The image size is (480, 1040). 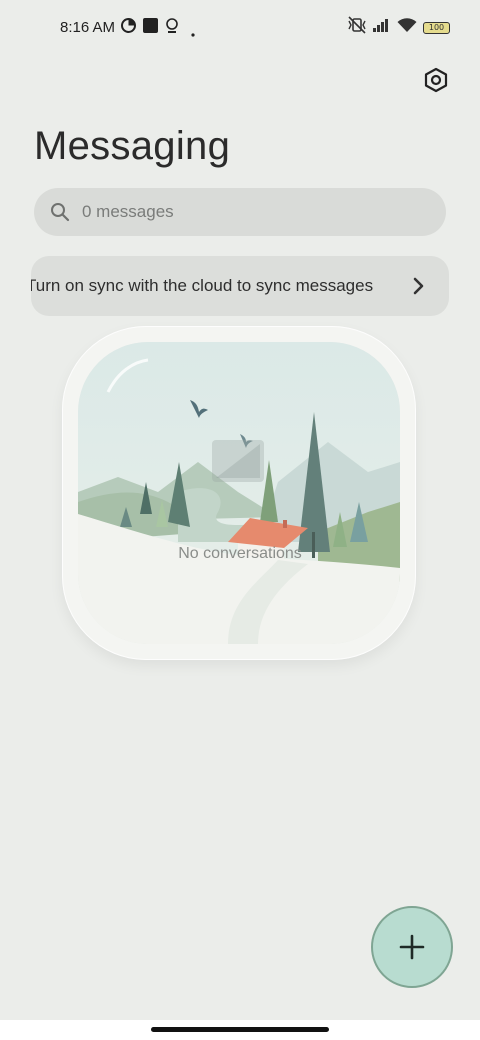 What do you see at coordinates (128, 211) in the screenshot?
I see `search-placeholder: 0 messages` at bounding box center [128, 211].